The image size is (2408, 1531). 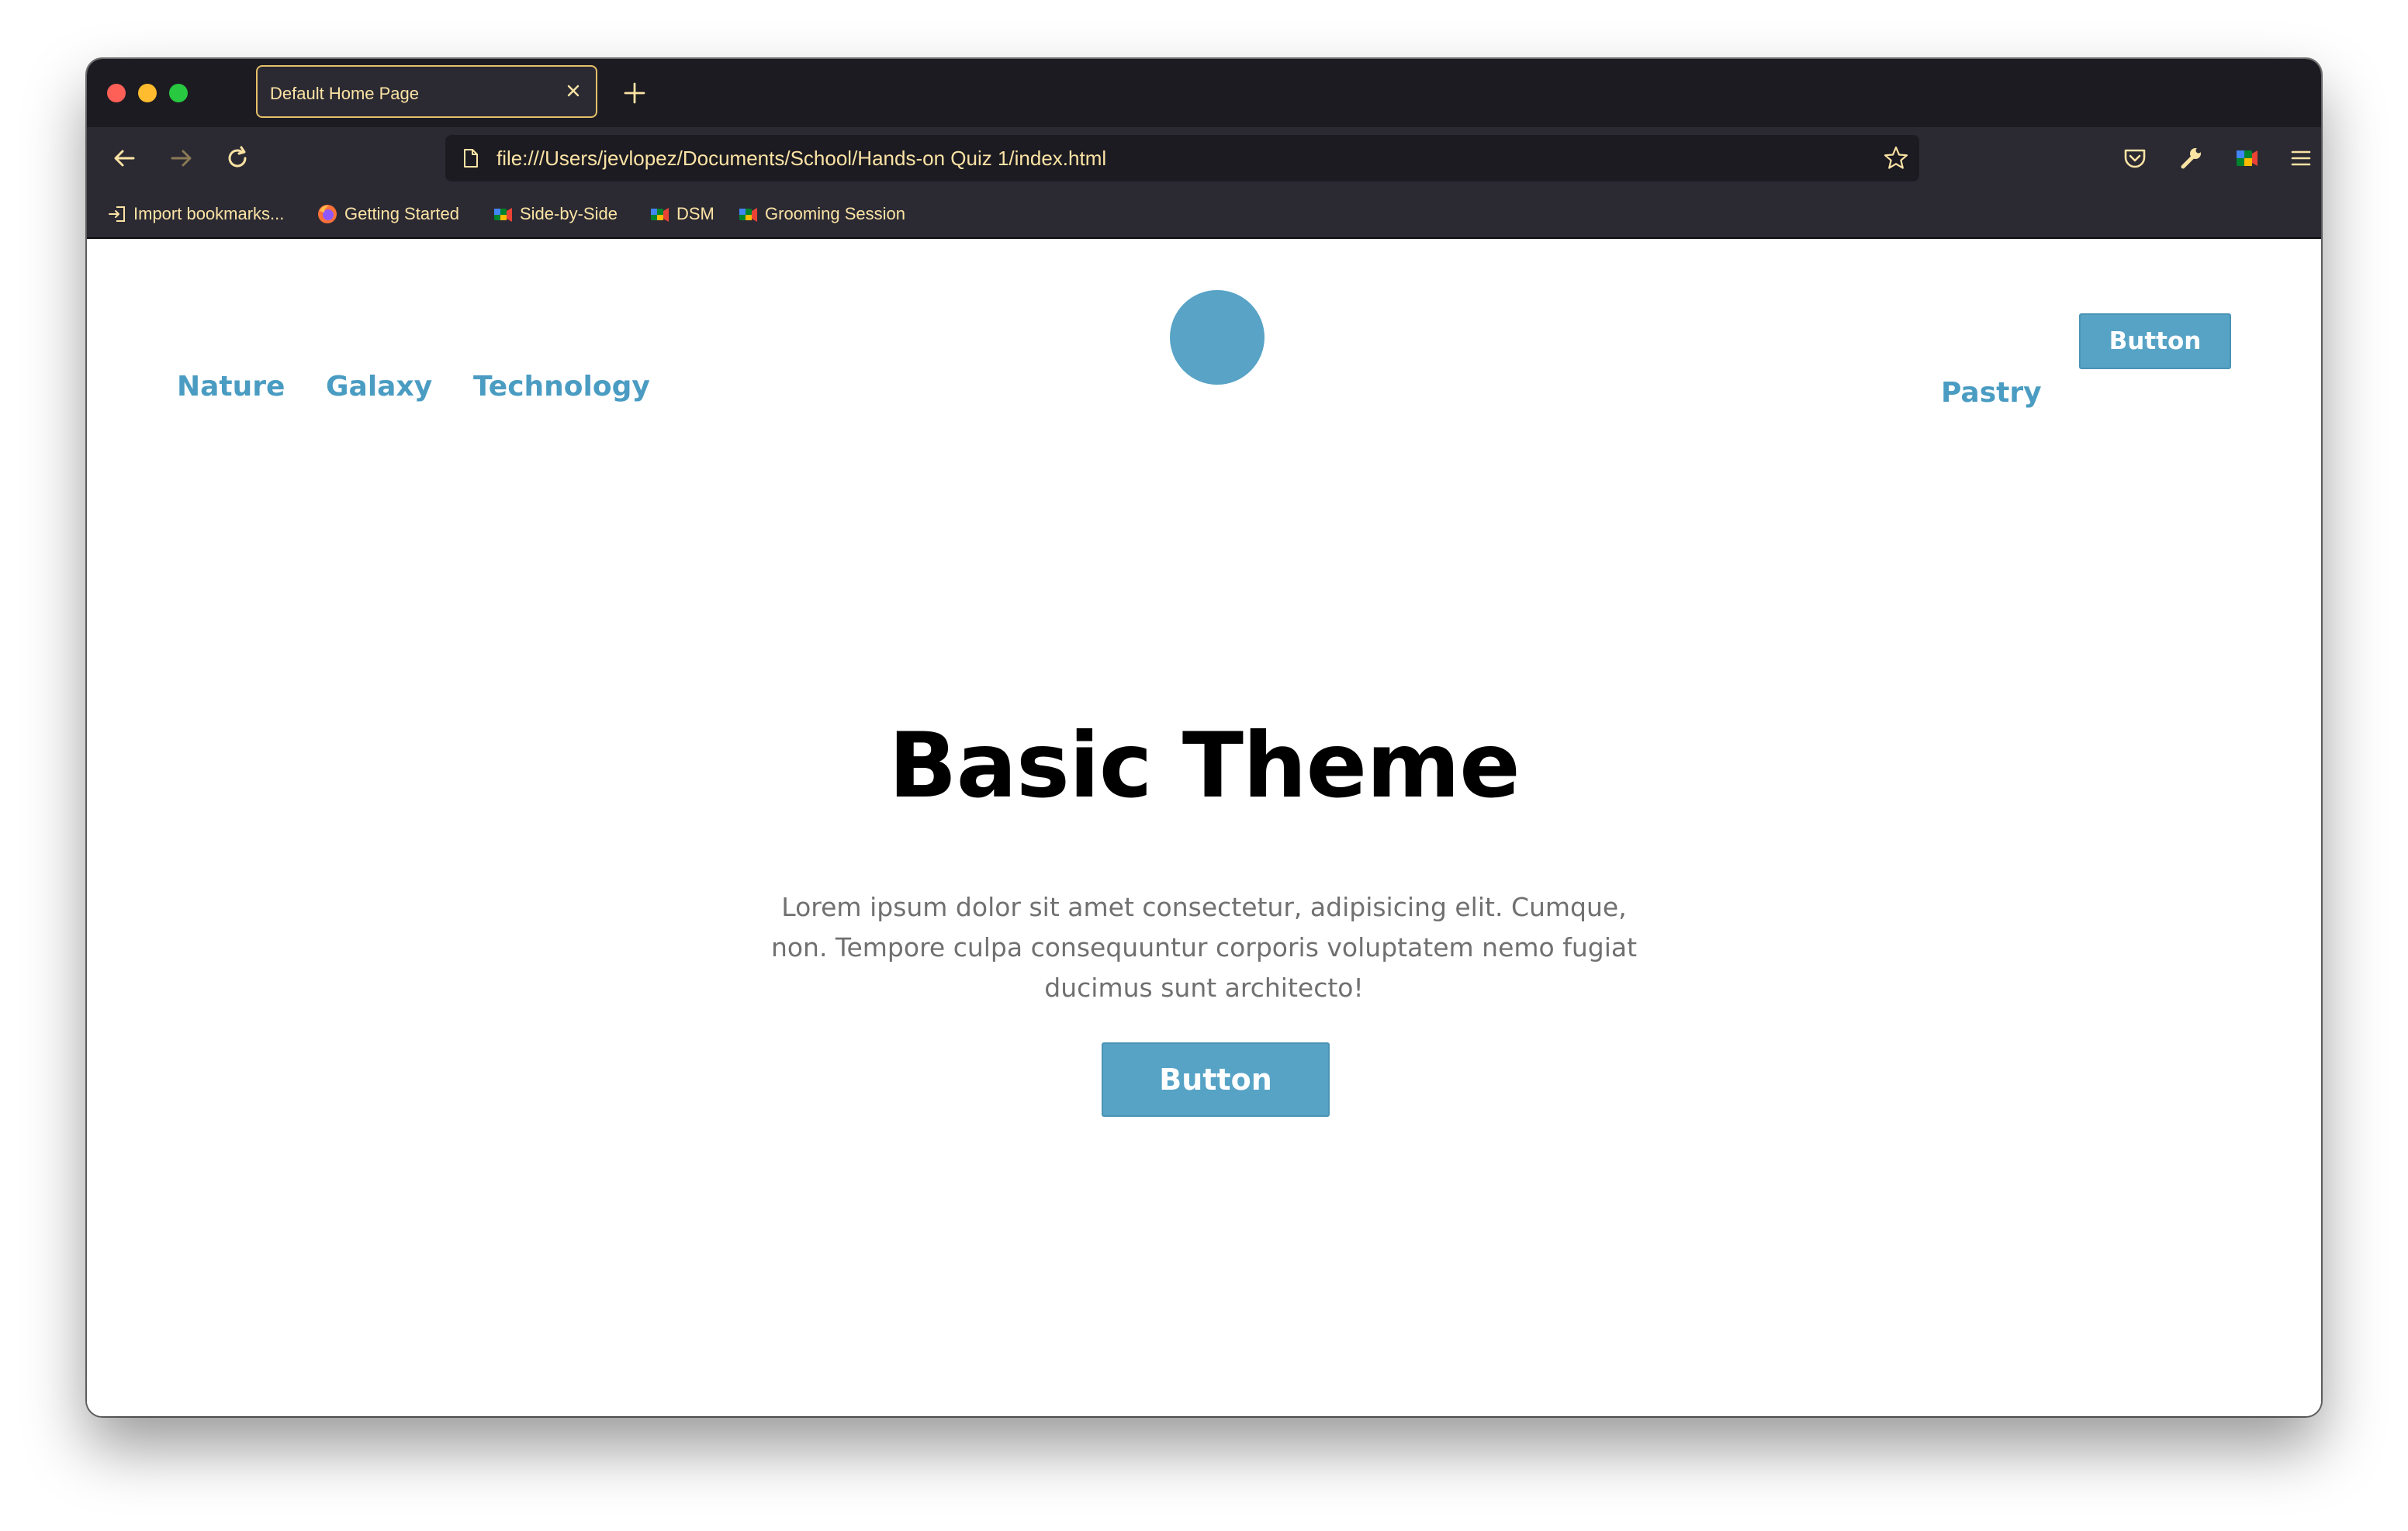 I want to click on tab-default-home-page: Default Home Page, so click(x=427, y=91).